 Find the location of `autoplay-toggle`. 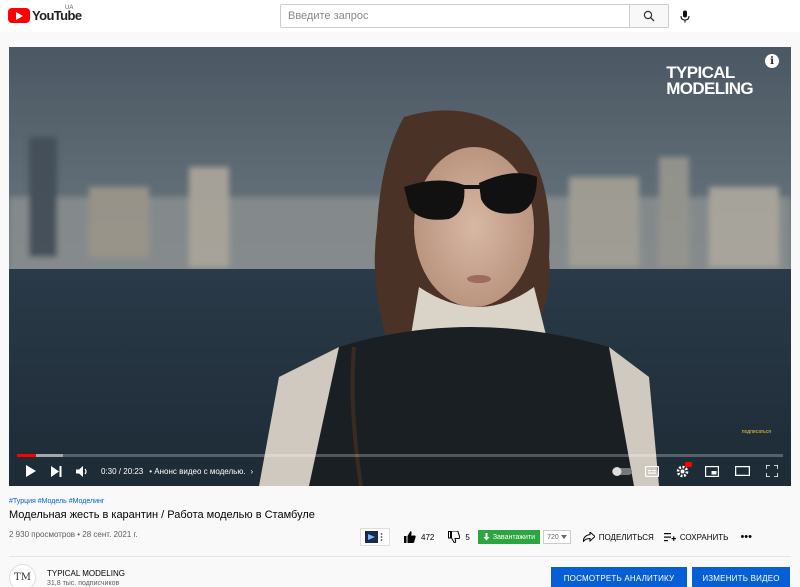

autoplay-toggle is located at coordinates (622, 471).